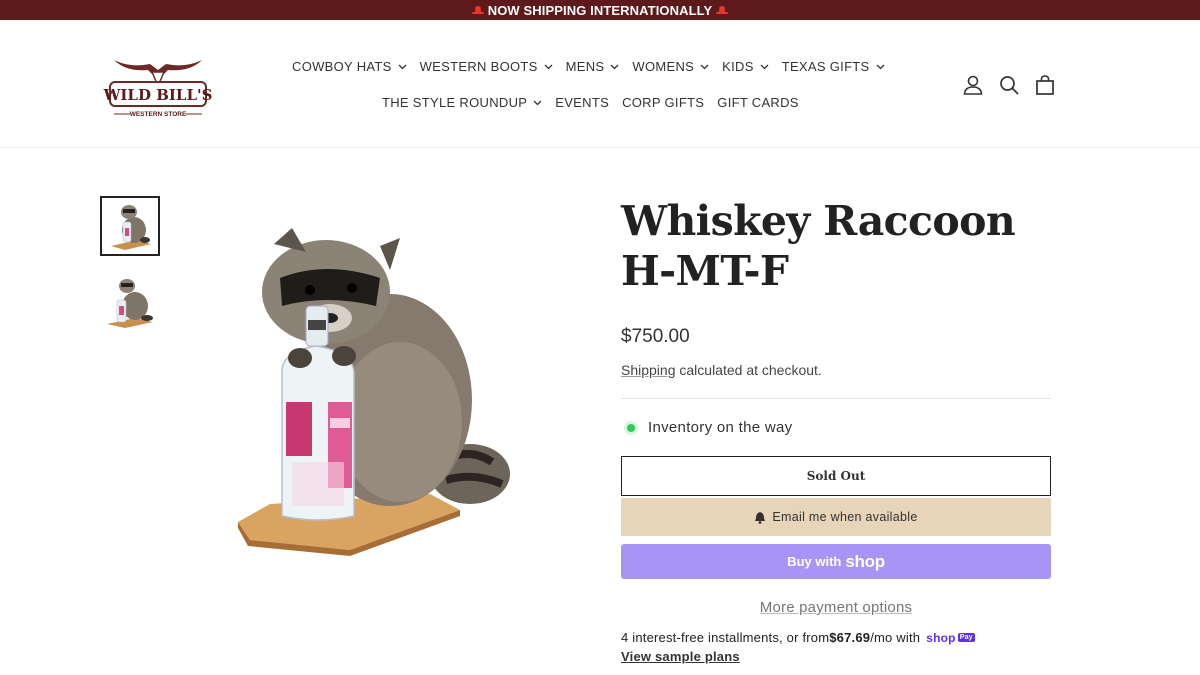 The width and height of the screenshot is (1200, 675). I want to click on cart-icon, so click(1045, 85).